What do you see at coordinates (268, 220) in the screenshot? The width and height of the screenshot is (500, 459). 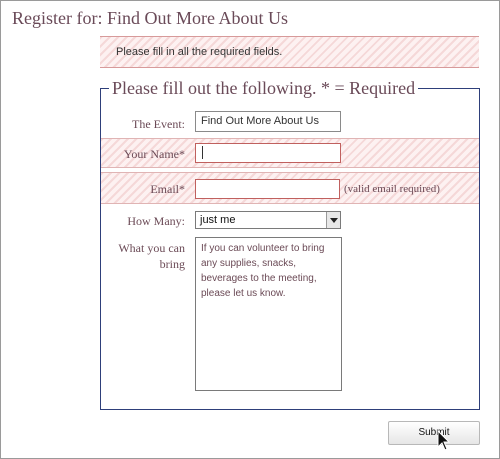 I see `how-many-select: just me` at bounding box center [268, 220].